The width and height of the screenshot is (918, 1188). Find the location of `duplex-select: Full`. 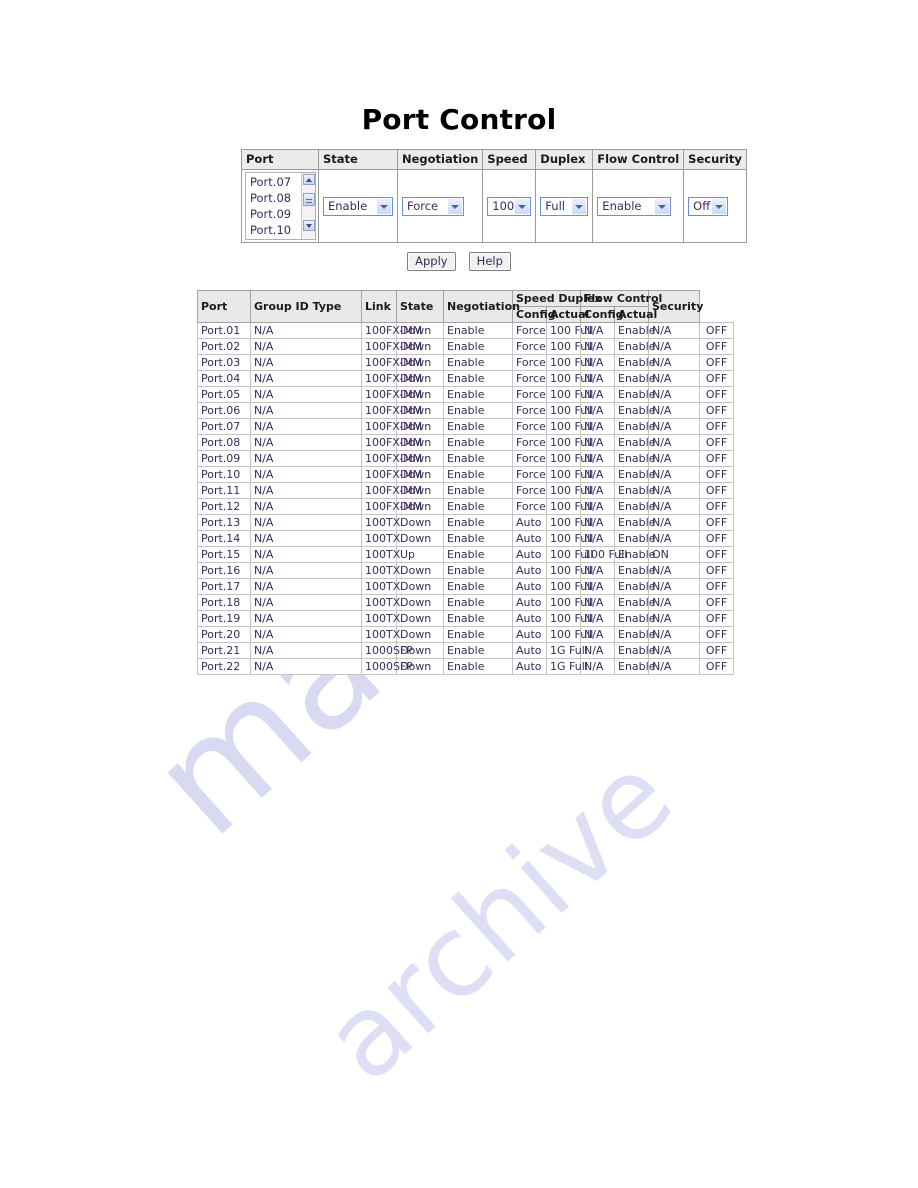

duplex-select: Full is located at coordinates (564, 206).